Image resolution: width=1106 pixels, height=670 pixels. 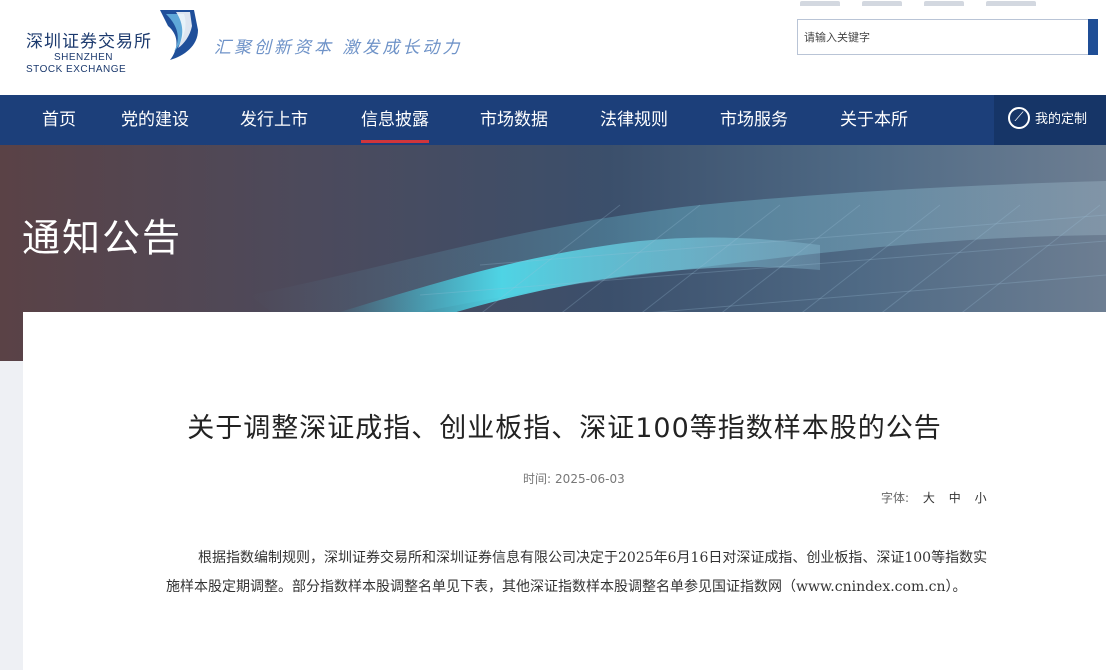 I want to click on font-size-label: 字体:, so click(x=895, y=498).